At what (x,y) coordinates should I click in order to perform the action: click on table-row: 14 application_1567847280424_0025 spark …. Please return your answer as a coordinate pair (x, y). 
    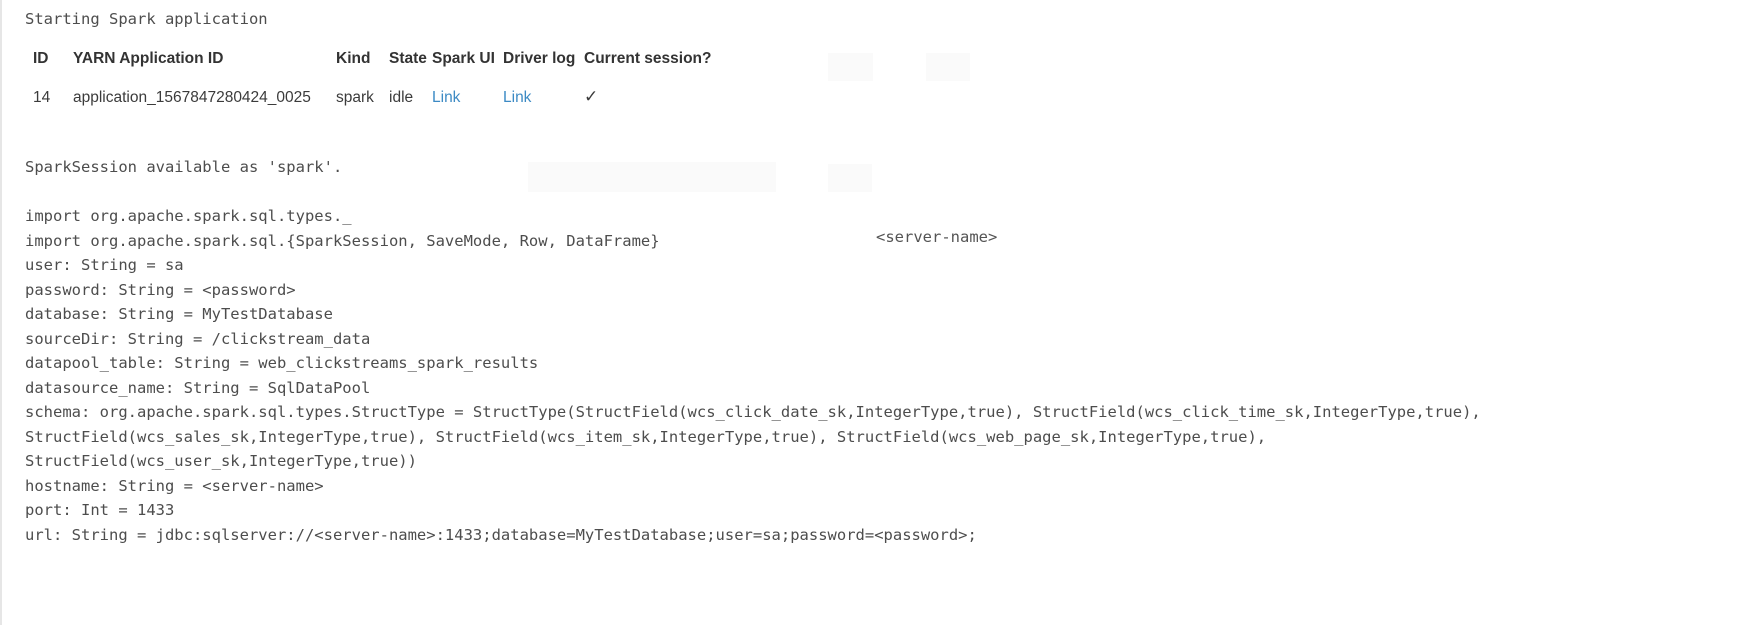
    Looking at the image, I should click on (379, 97).